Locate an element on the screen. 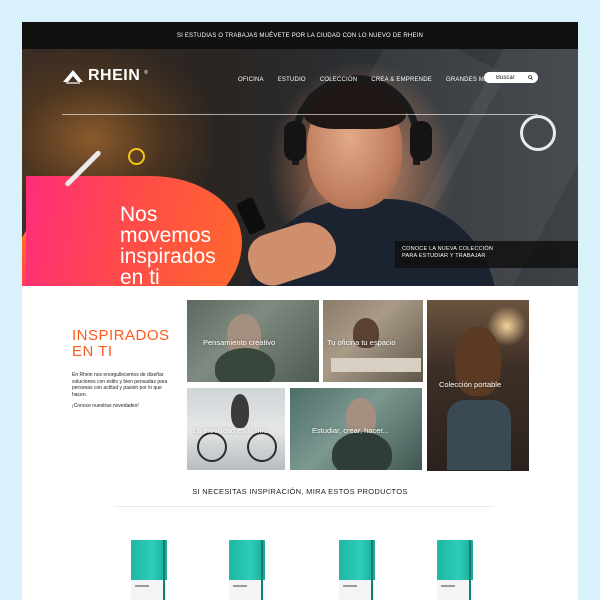 The image size is (600, 600). section-divider is located at coordinates (304, 506).